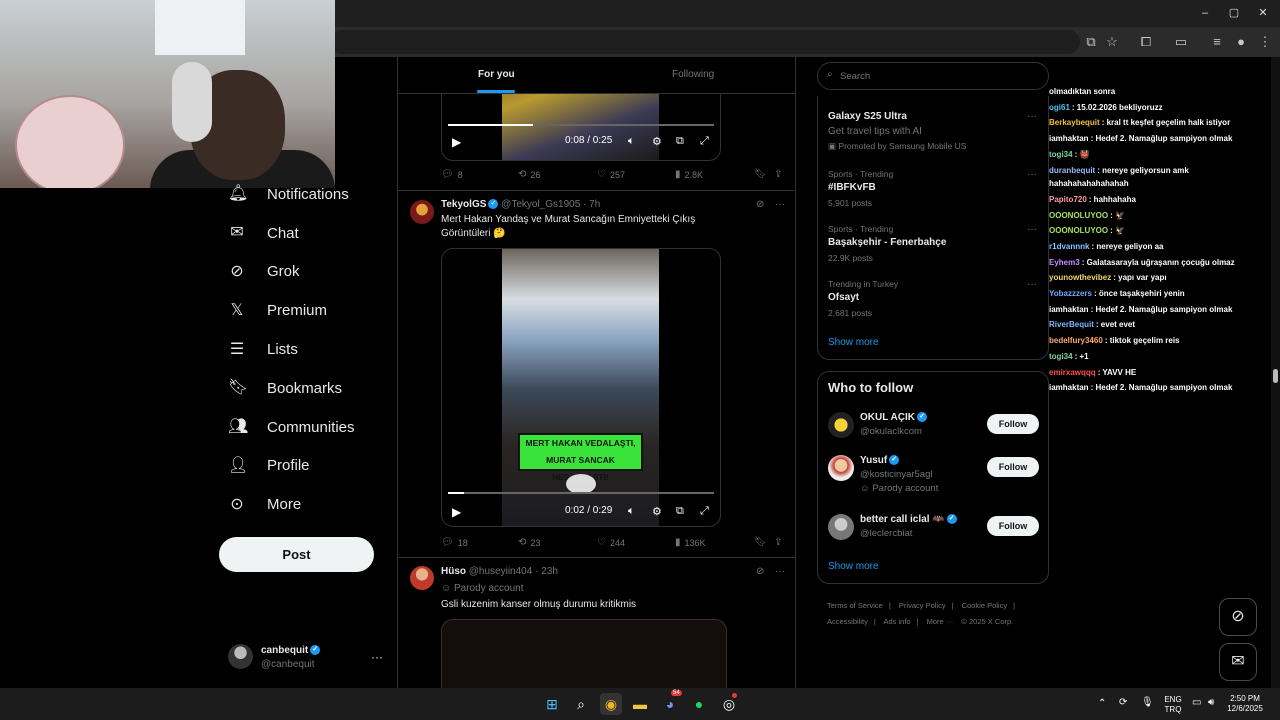 The width and height of the screenshot is (1280, 720). I want to click on post-button: Post, so click(296, 554).